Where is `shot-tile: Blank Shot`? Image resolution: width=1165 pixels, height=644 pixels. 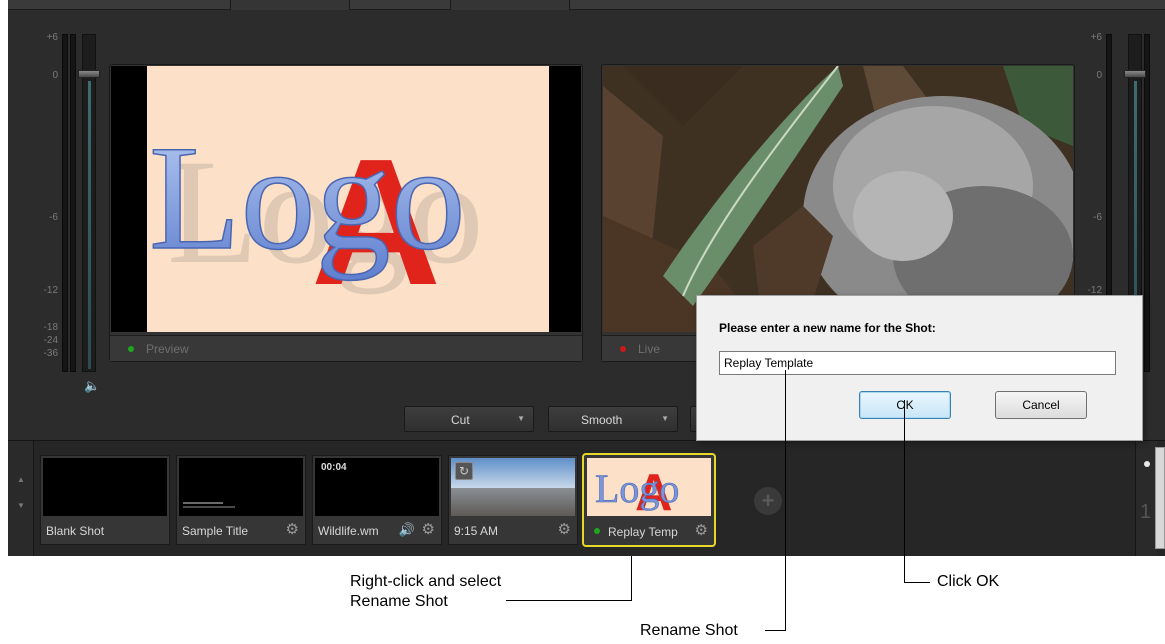 shot-tile: Blank Shot is located at coordinates (105, 500).